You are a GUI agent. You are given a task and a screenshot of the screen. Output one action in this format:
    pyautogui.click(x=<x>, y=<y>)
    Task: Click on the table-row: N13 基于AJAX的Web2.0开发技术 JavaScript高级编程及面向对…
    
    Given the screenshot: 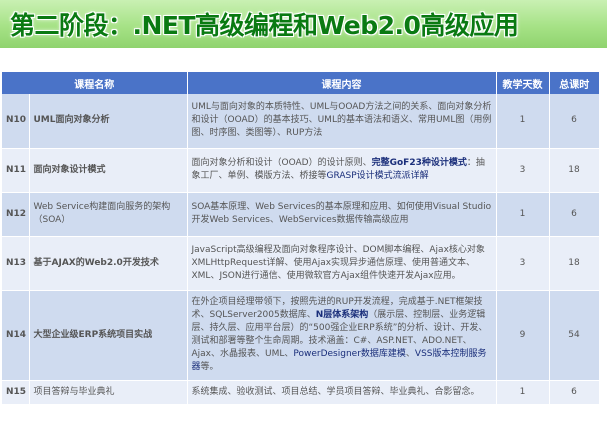 What is the action you would take?
    pyautogui.click(x=301, y=263)
    